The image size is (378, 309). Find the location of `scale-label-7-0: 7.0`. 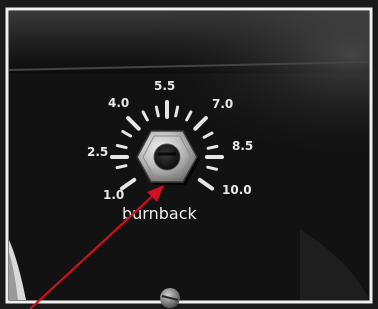

scale-label-7-0: 7.0 is located at coordinates (222, 104).